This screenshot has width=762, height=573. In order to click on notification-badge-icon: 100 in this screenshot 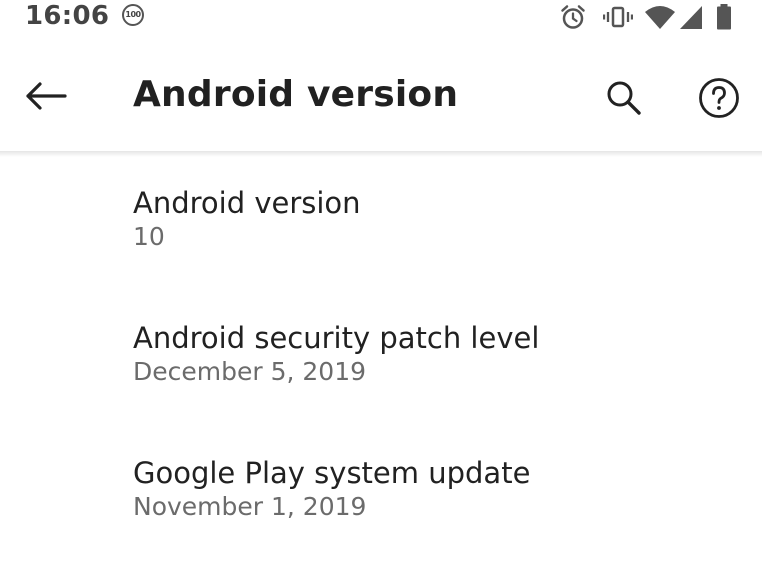, I will do `click(133, 15)`.